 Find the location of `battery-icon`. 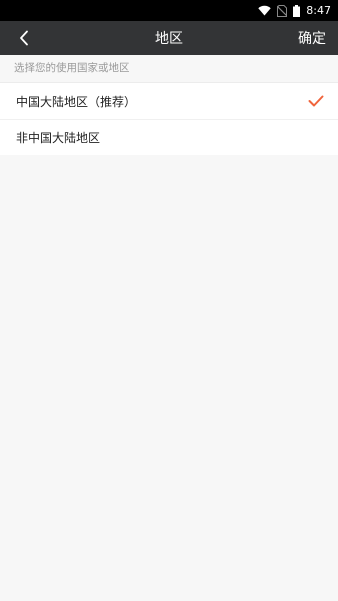

battery-icon is located at coordinates (297, 10).